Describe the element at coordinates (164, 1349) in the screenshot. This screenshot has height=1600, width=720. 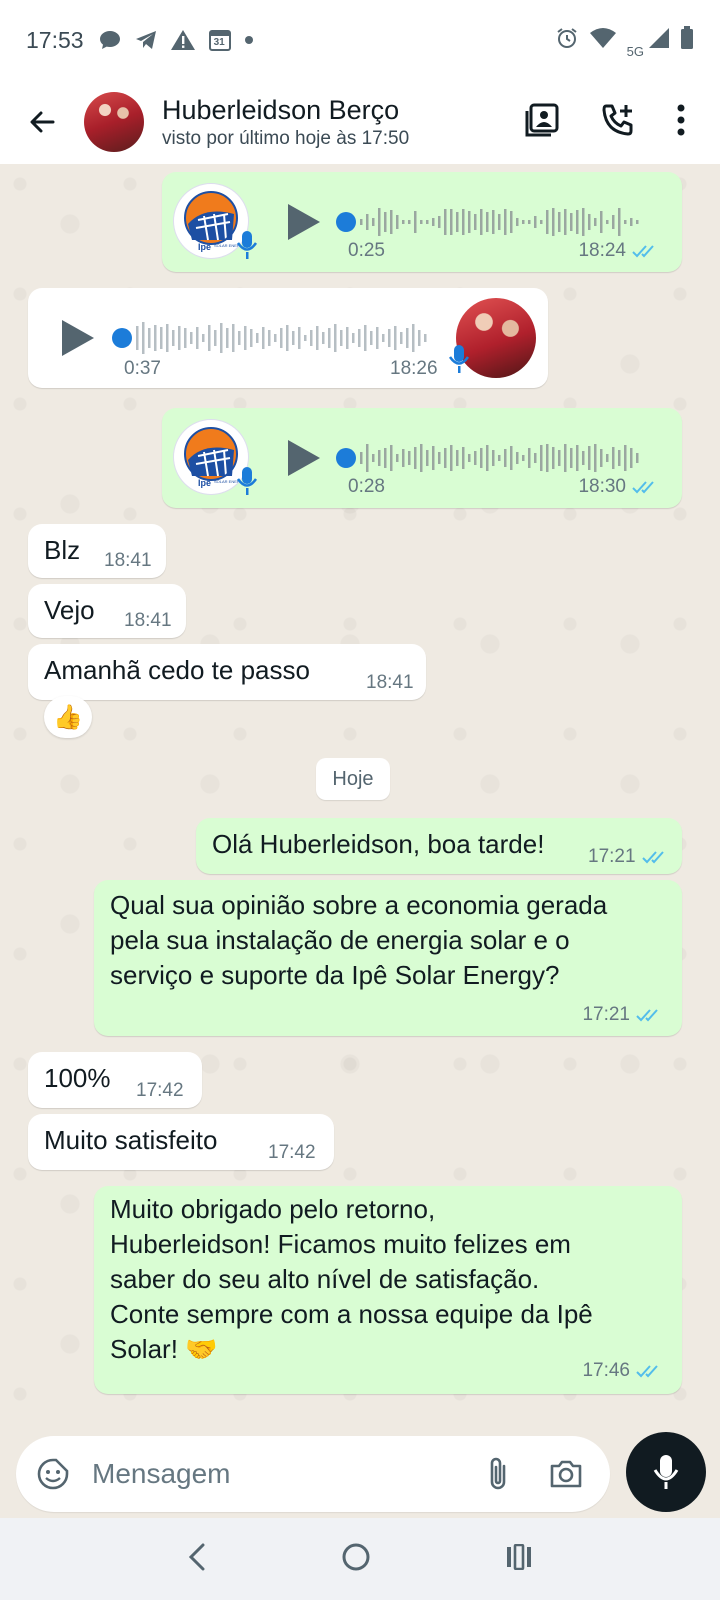
I see `message-line: Solar! 🤝` at that location.